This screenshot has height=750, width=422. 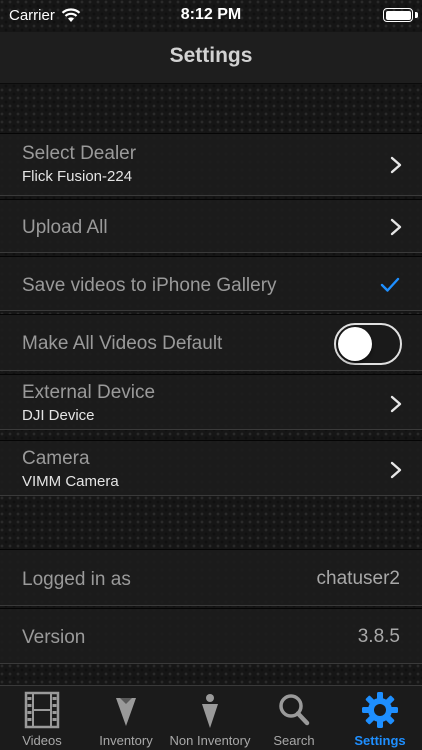 What do you see at coordinates (416, 15) in the screenshot?
I see `battery-cap` at bounding box center [416, 15].